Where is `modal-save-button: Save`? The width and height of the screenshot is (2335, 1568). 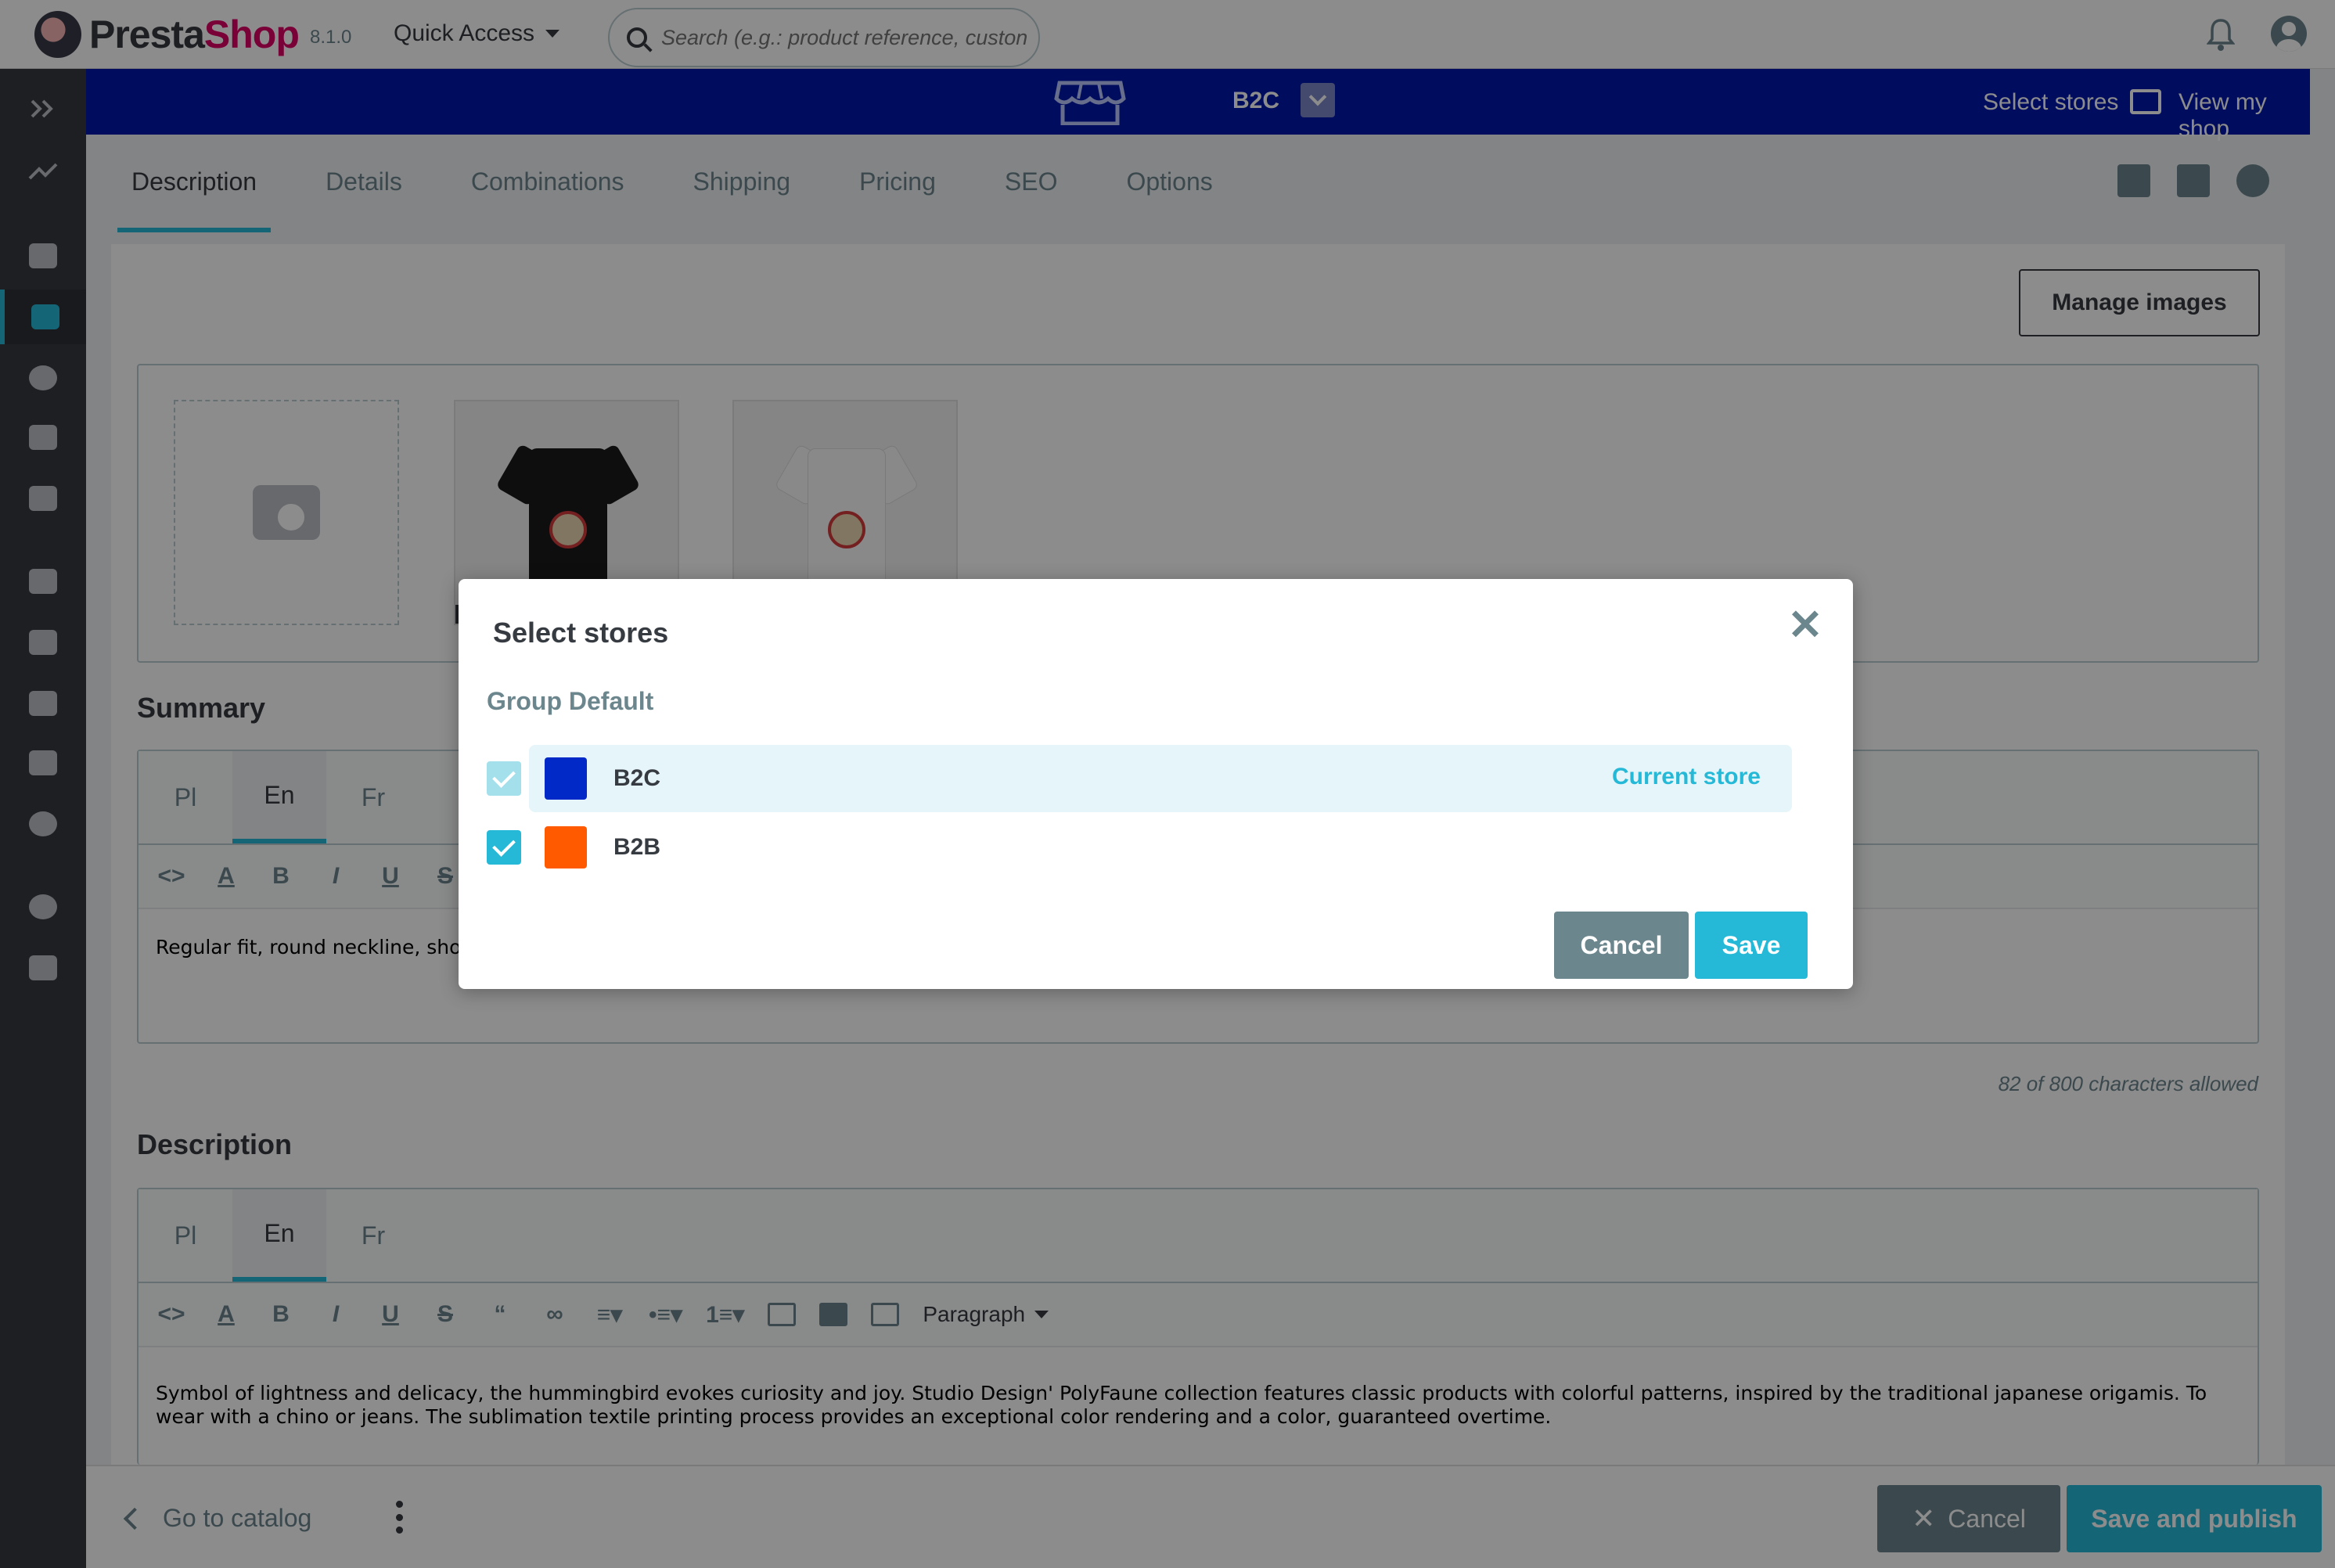
modal-save-button: Save is located at coordinates (1752, 946).